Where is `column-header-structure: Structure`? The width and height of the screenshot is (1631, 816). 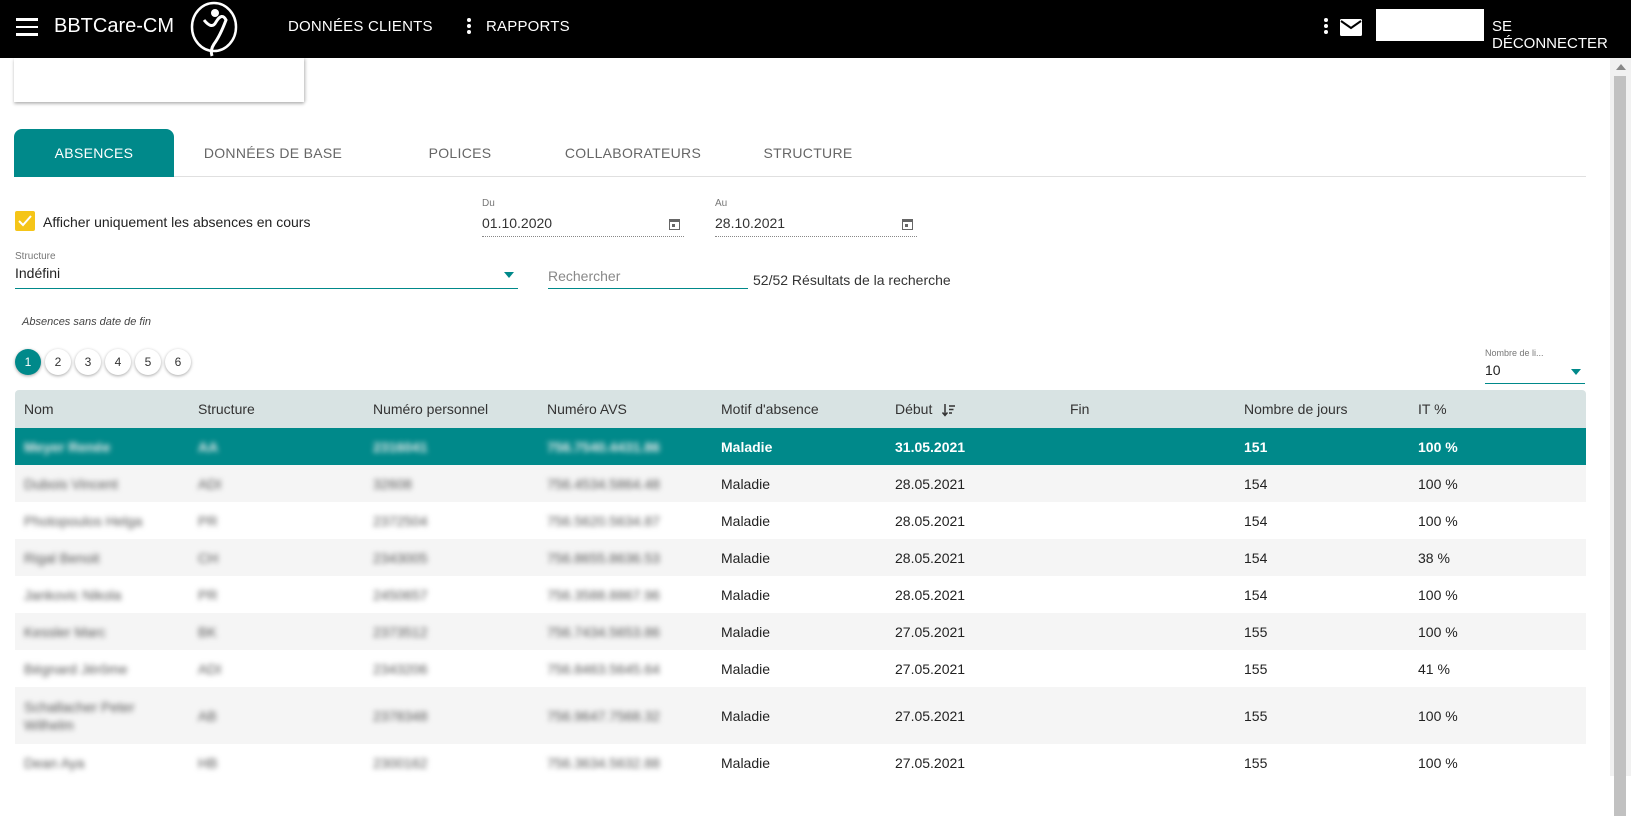 column-header-structure: Structure is located at coordinates (226, 409).